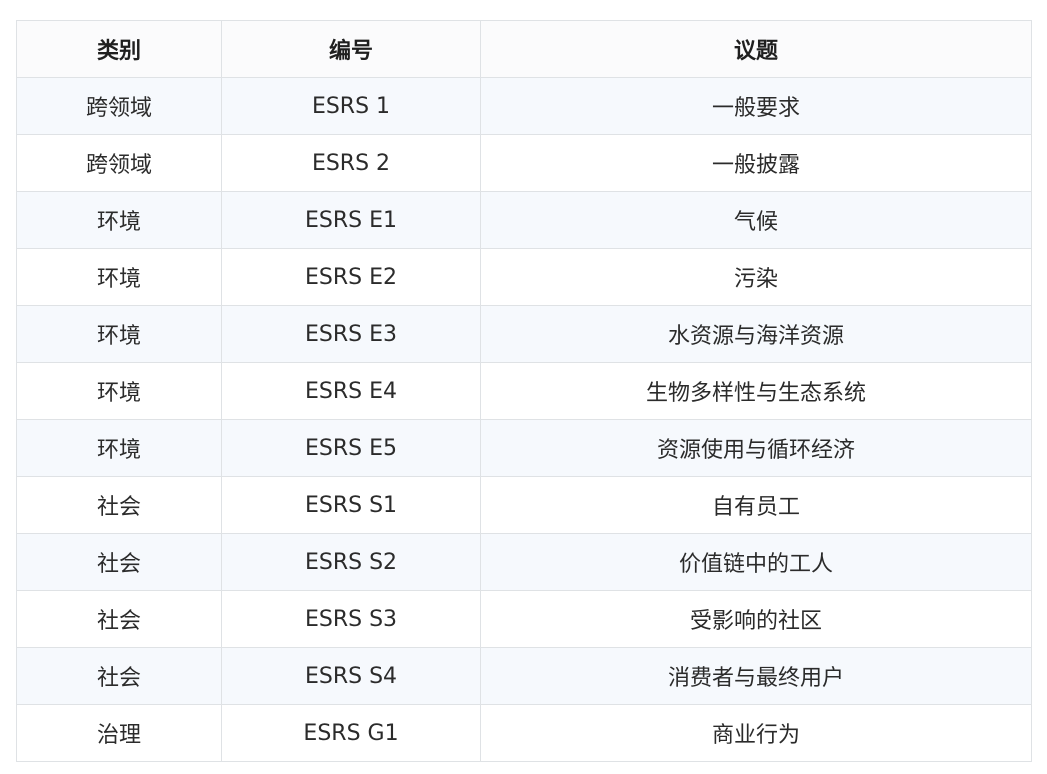 Image resolution: width=1047 pixels, height=774 pixels. I want to click on table-row: 环境 ESRS E5 资源使用与循环经济, so click(524, 448).